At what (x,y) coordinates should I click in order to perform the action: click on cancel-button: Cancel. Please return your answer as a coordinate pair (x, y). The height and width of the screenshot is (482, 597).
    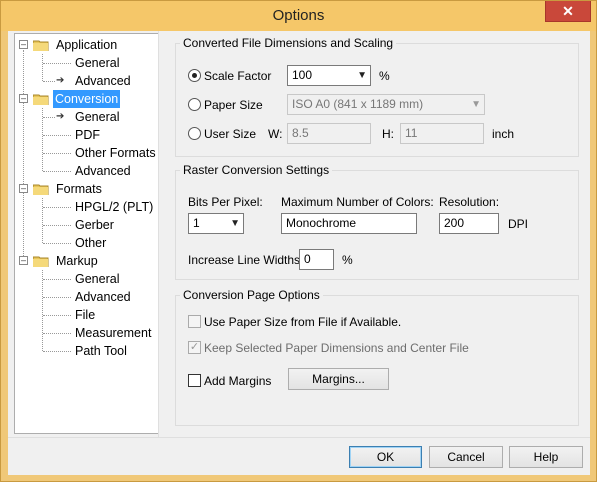
    Looking at the image, I should click on (466, 457).